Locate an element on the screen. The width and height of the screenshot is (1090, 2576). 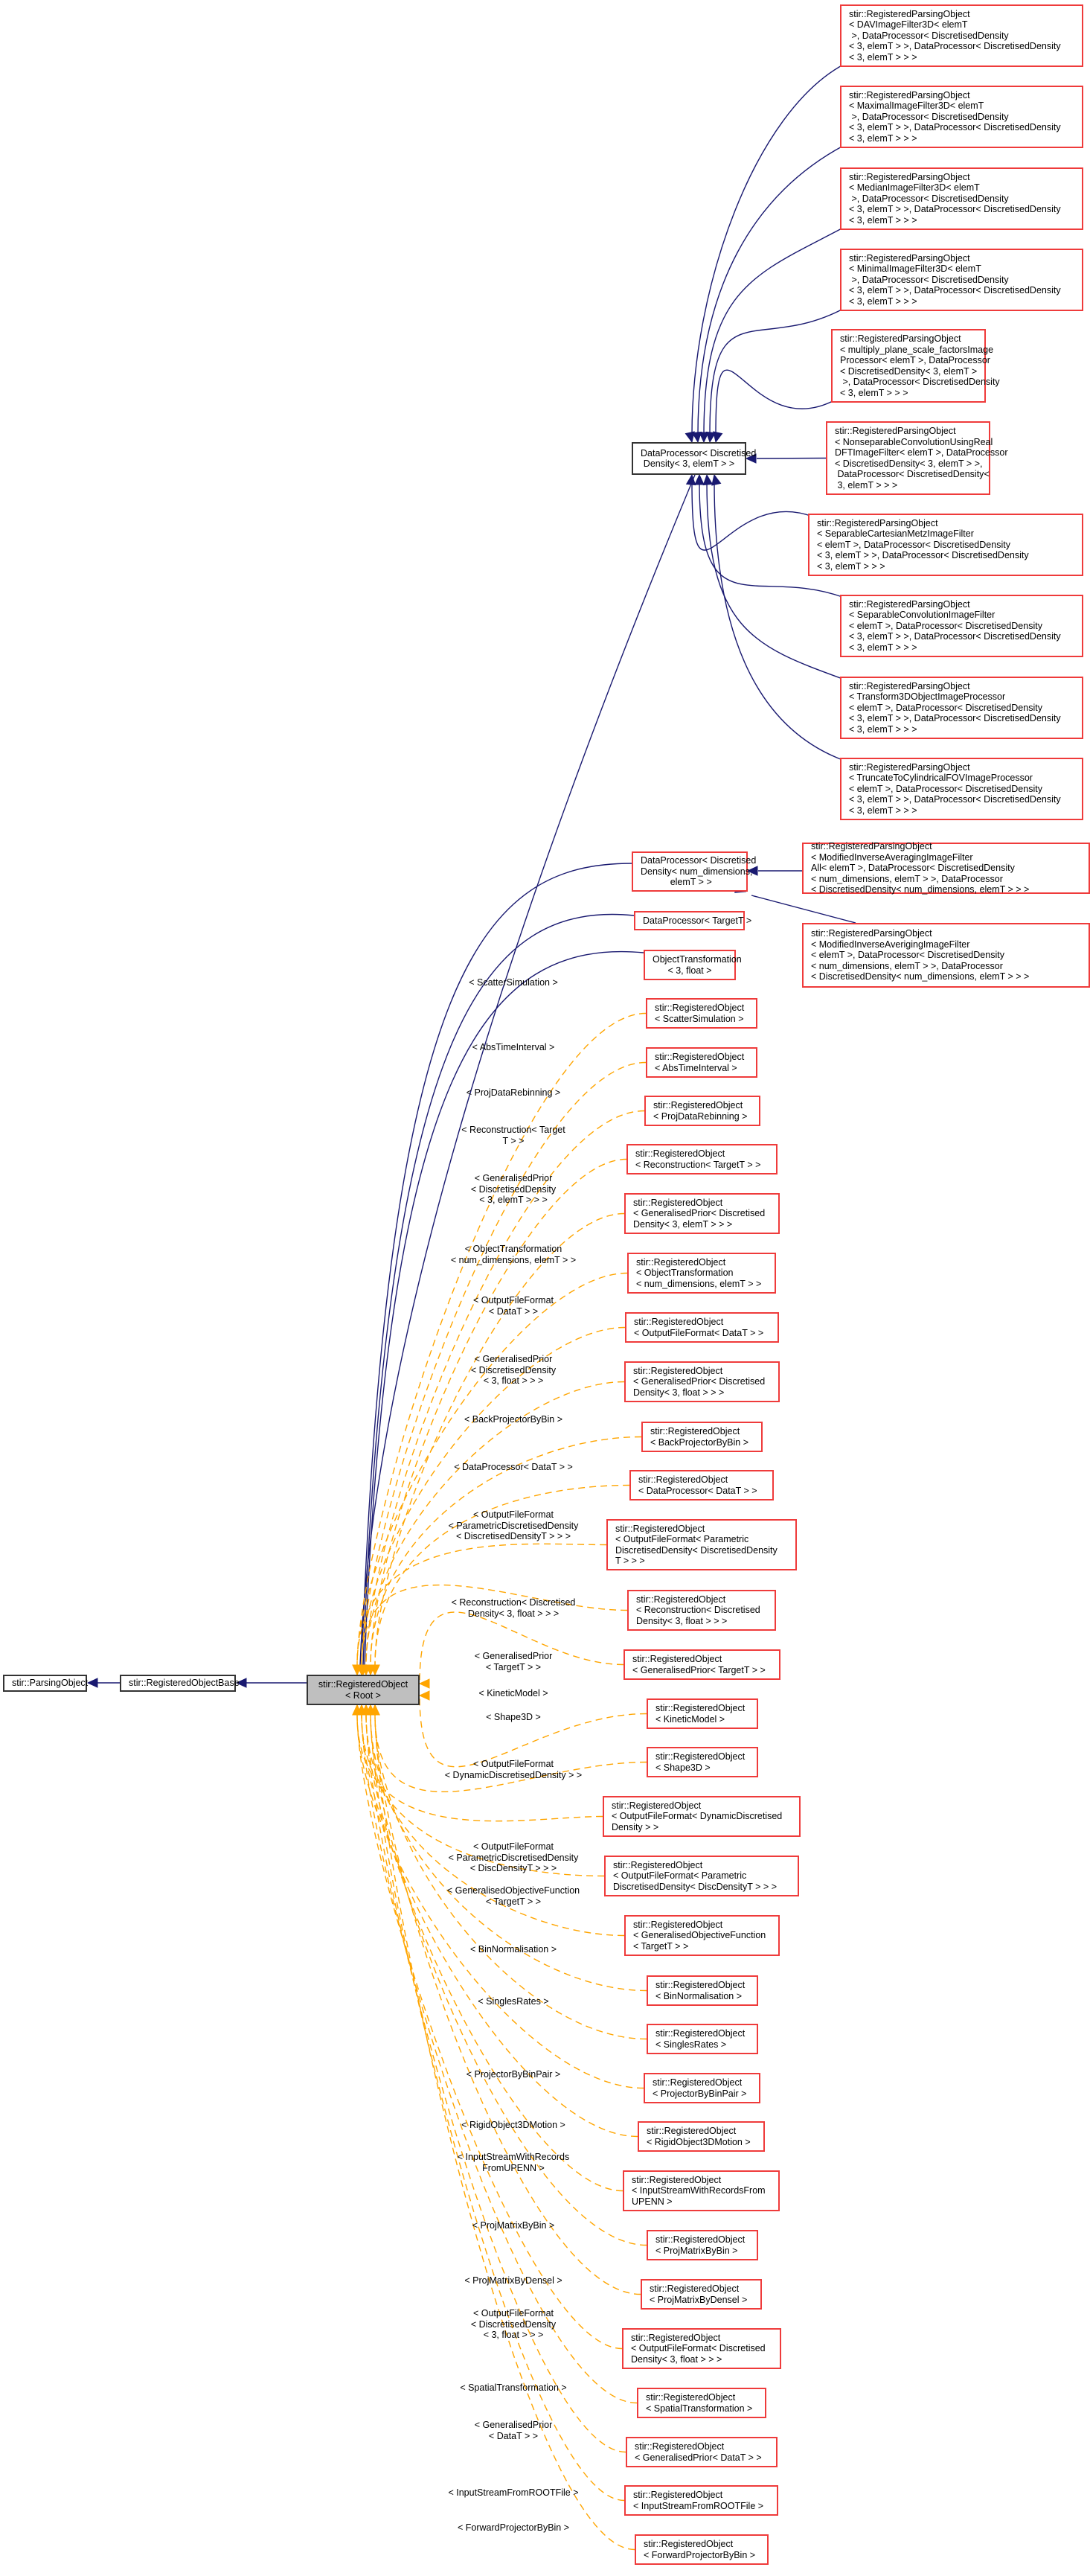
node-dataprocessor-target: DataProcessor< TargetT > is located at coordinates (693, 920).